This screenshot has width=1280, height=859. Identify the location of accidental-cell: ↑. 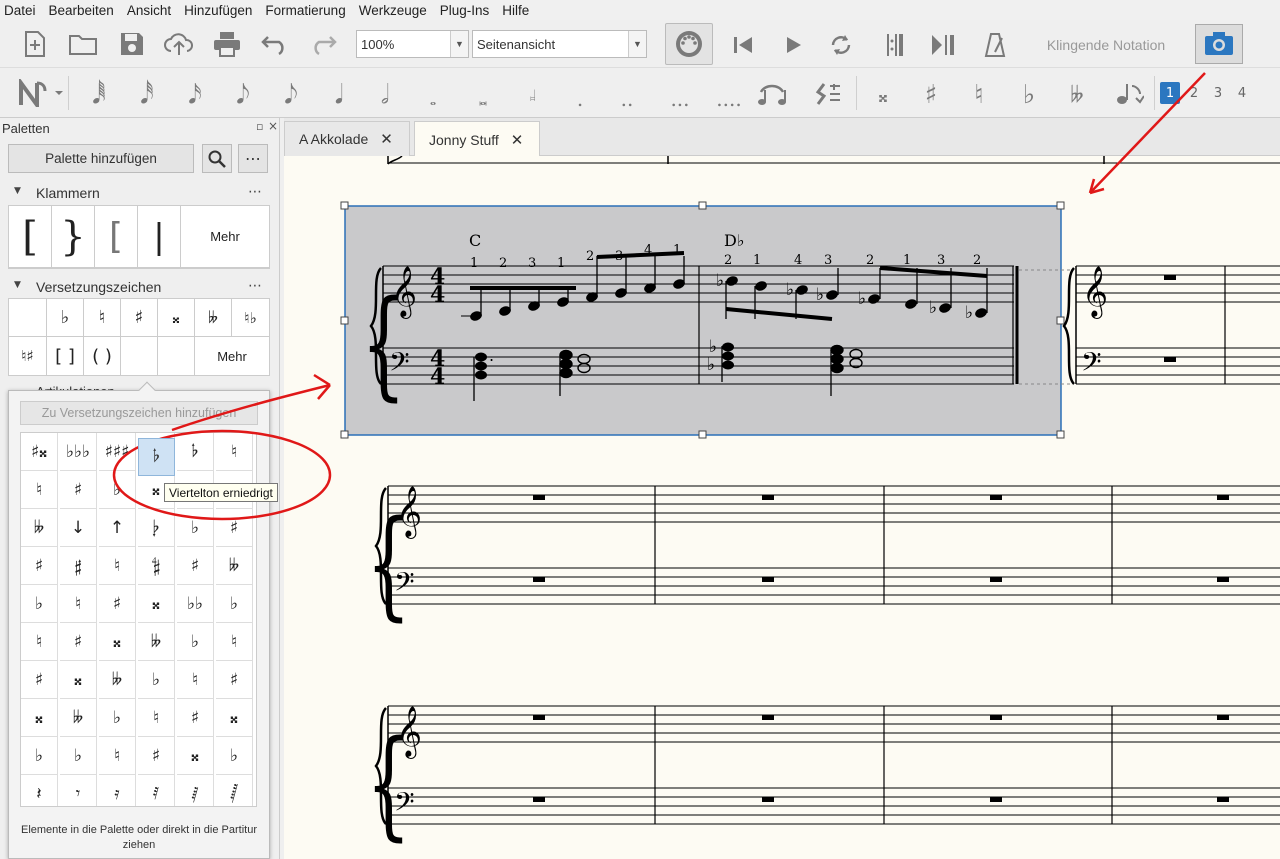
(117, 528).